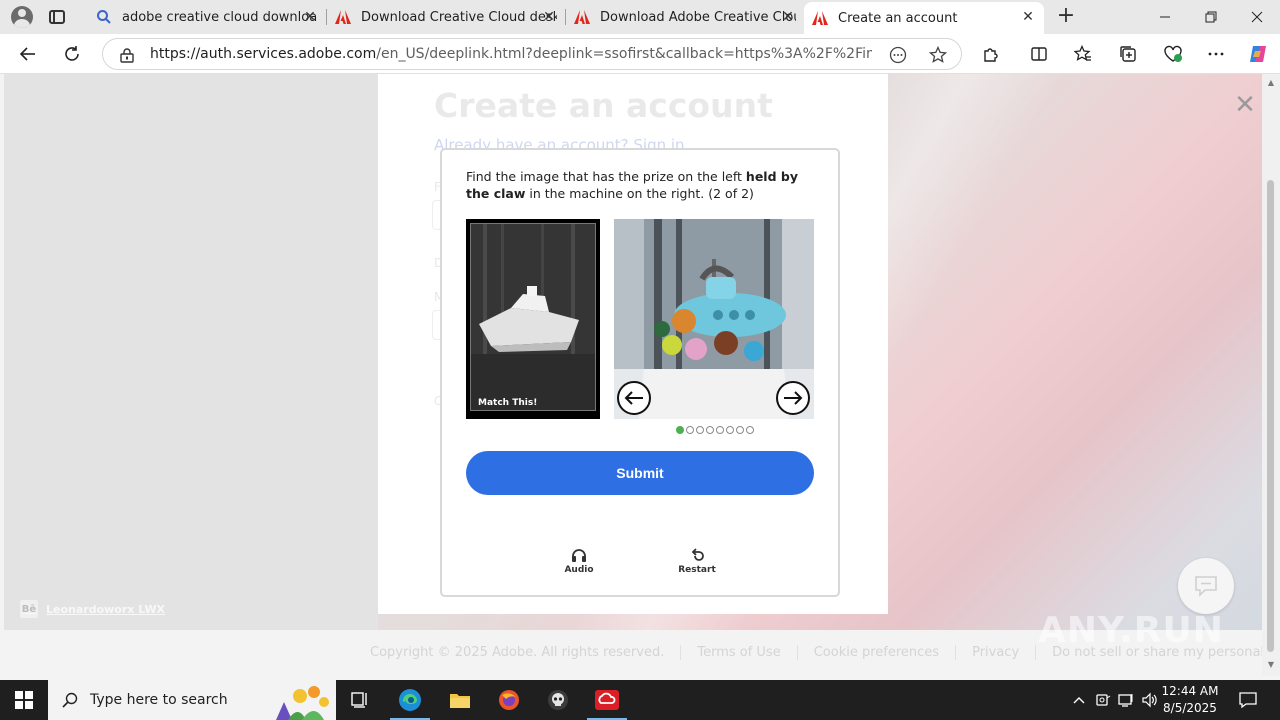 The width and height of the screenshot is (1280, 720). I want to click on add-favorite-button, so click(938, 55).